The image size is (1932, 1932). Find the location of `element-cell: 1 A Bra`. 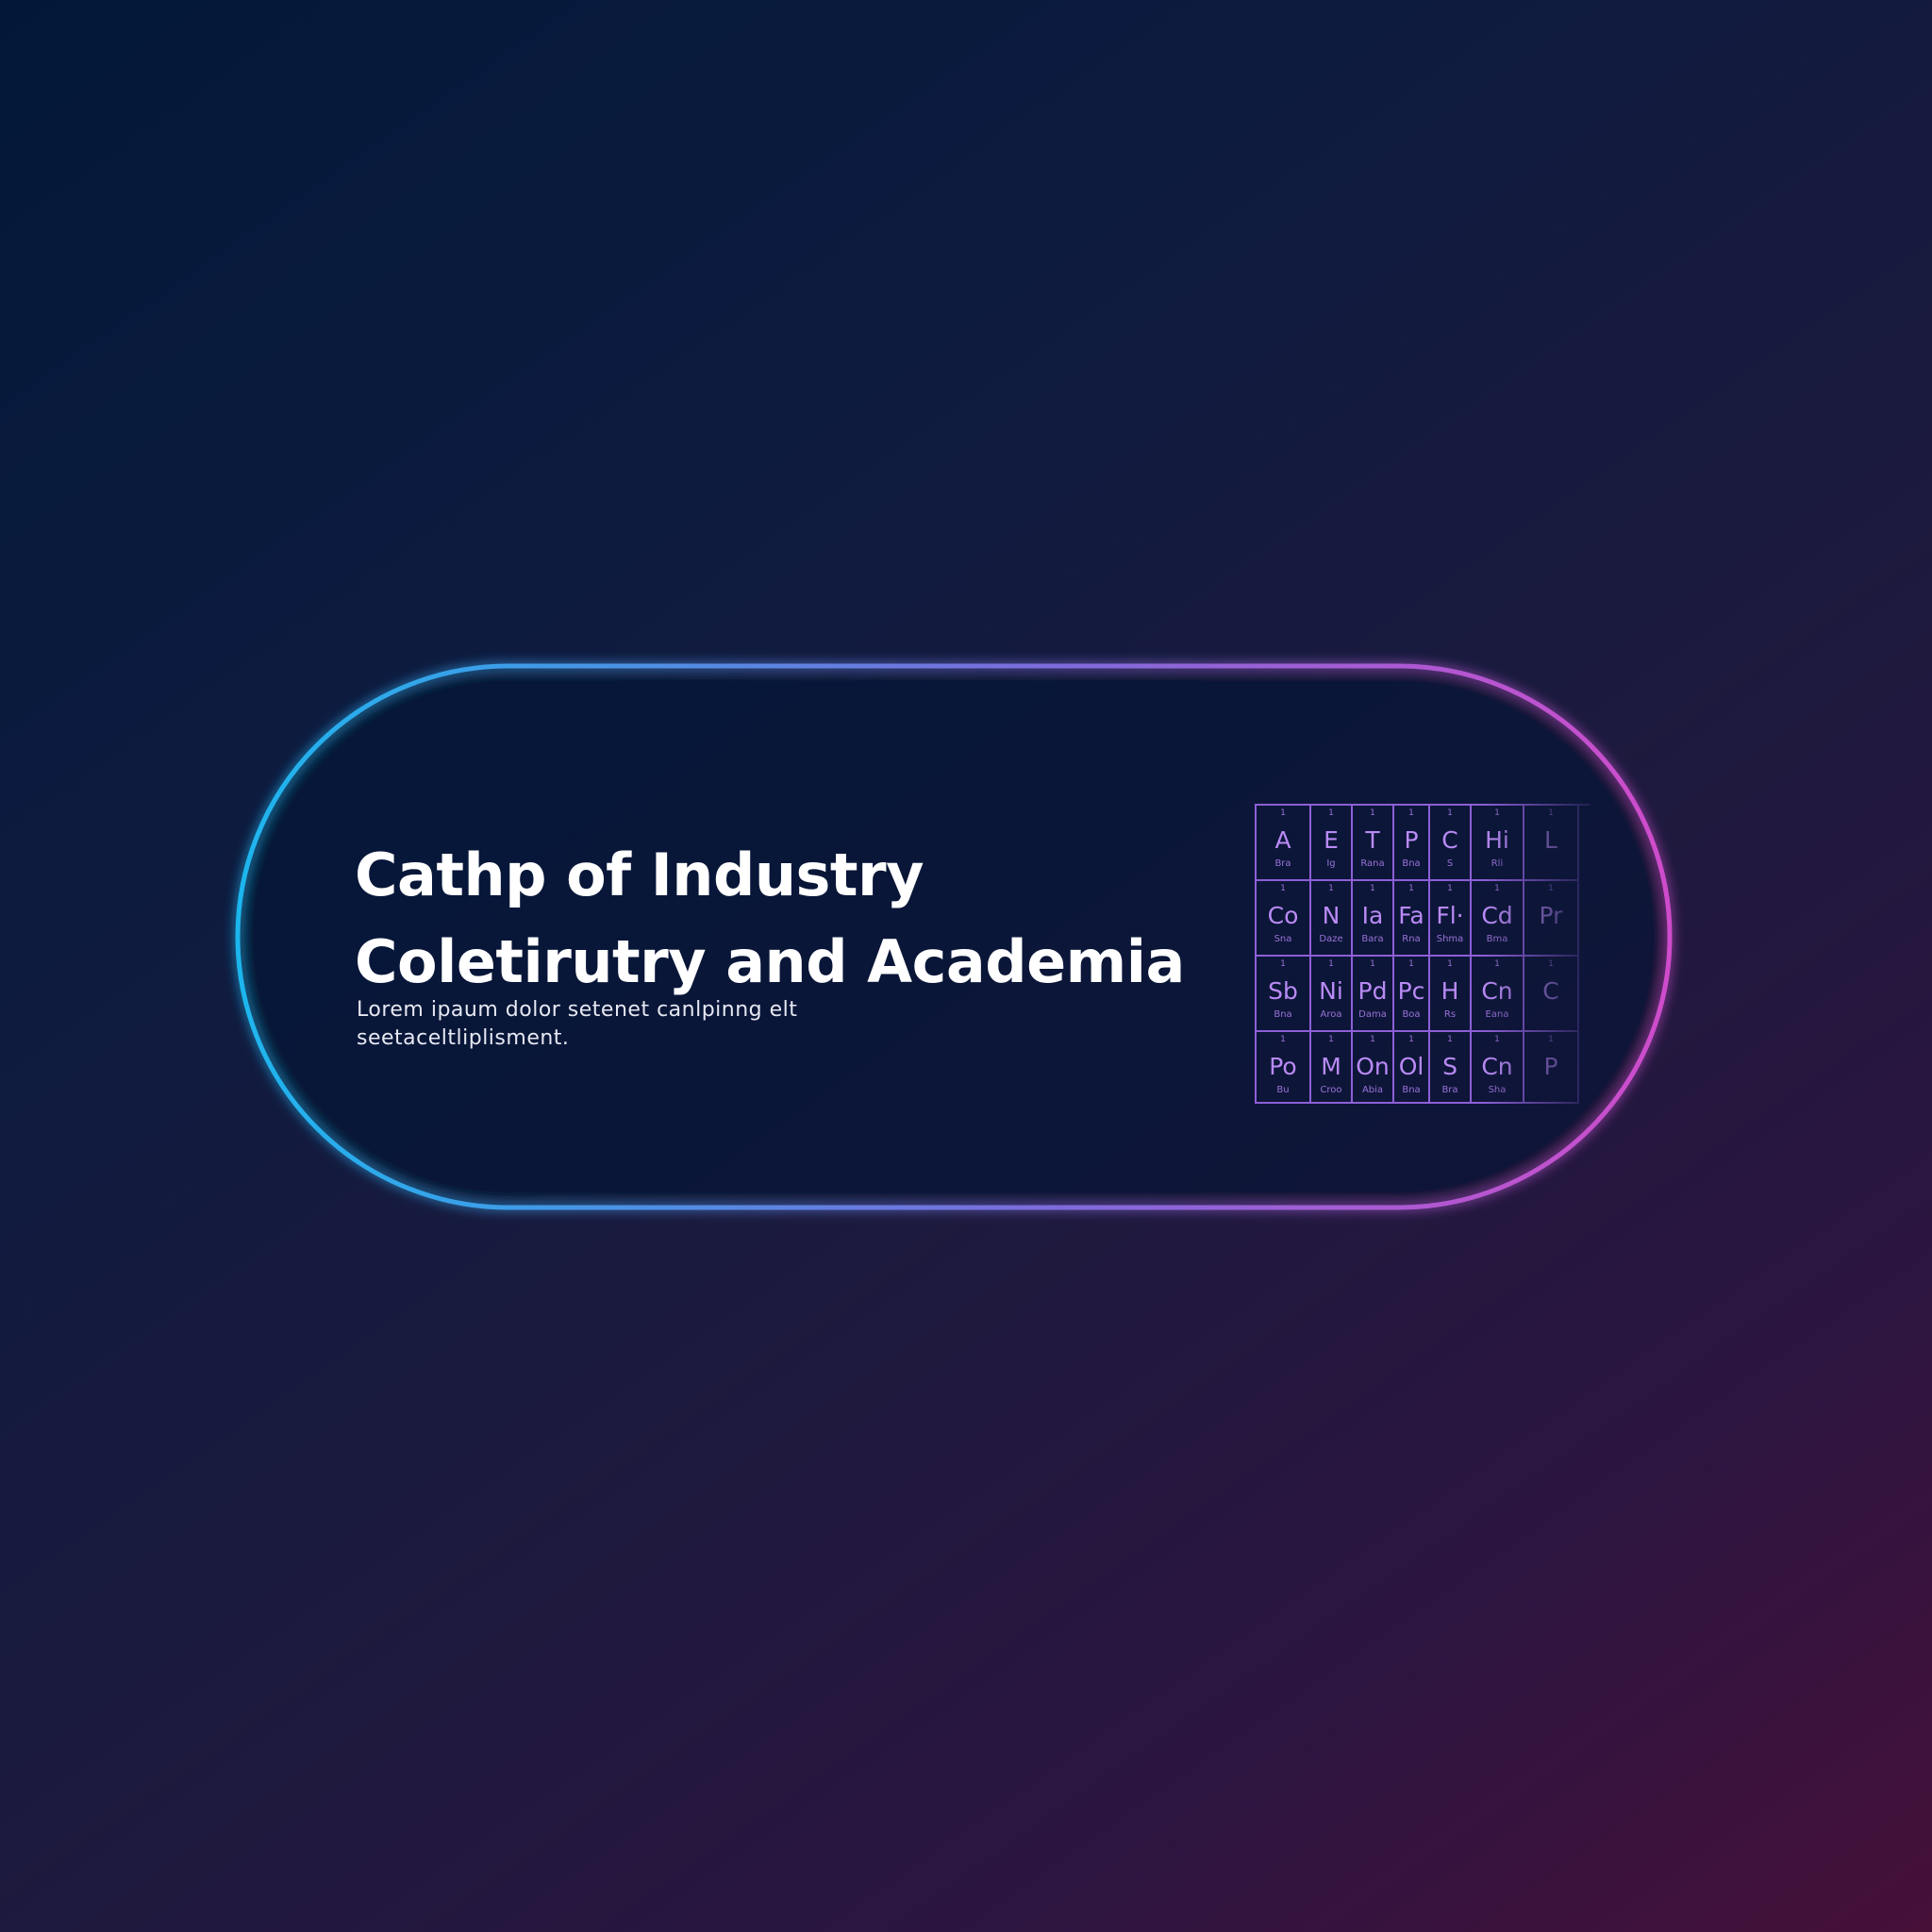

element-cell: 1 A Bra is located at coordinates (1284, 844).